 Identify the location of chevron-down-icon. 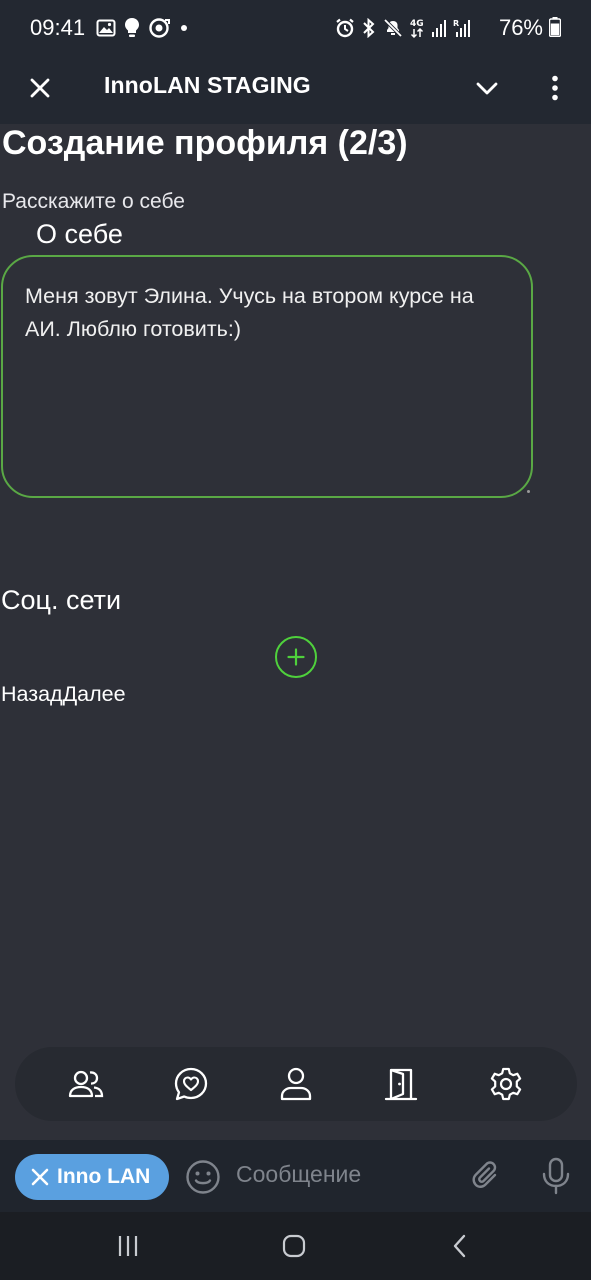
(487, 88).